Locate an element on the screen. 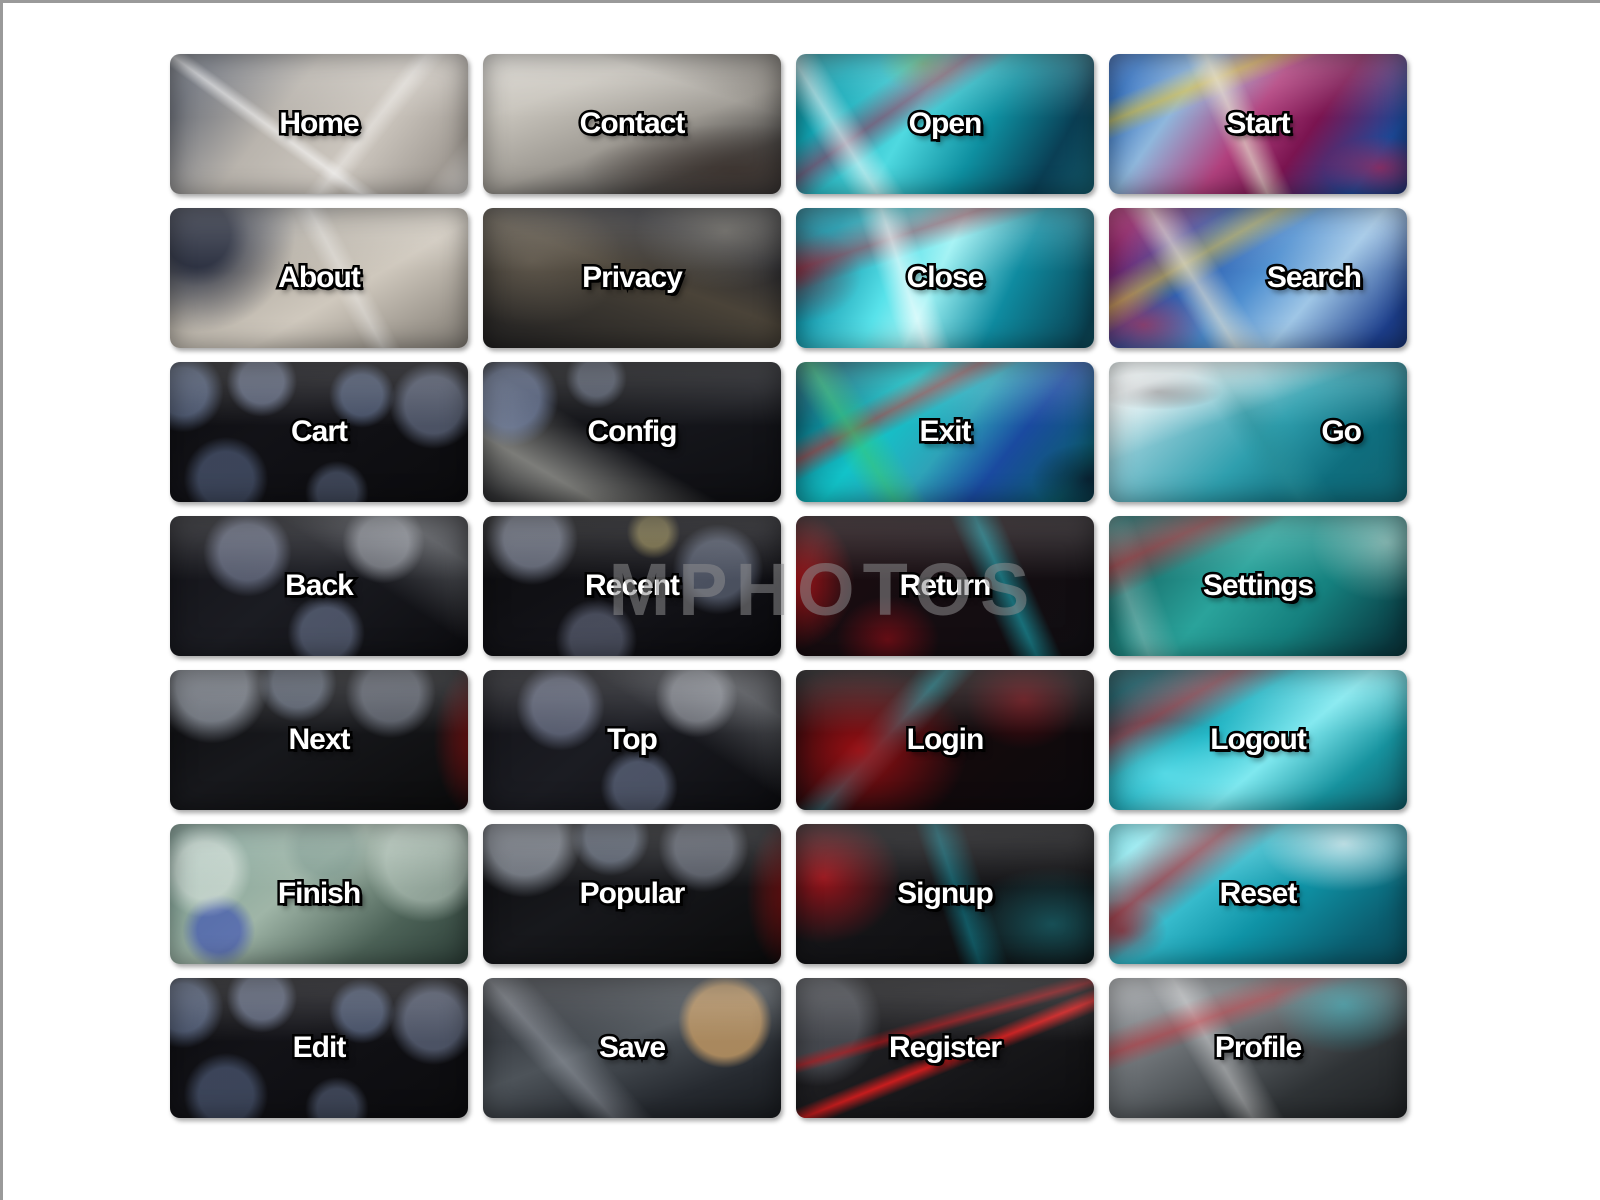 Image resolution: width=1600 pixels, height=1200 pixels. nav-button-next: Next is located at coordinates (319, 740).